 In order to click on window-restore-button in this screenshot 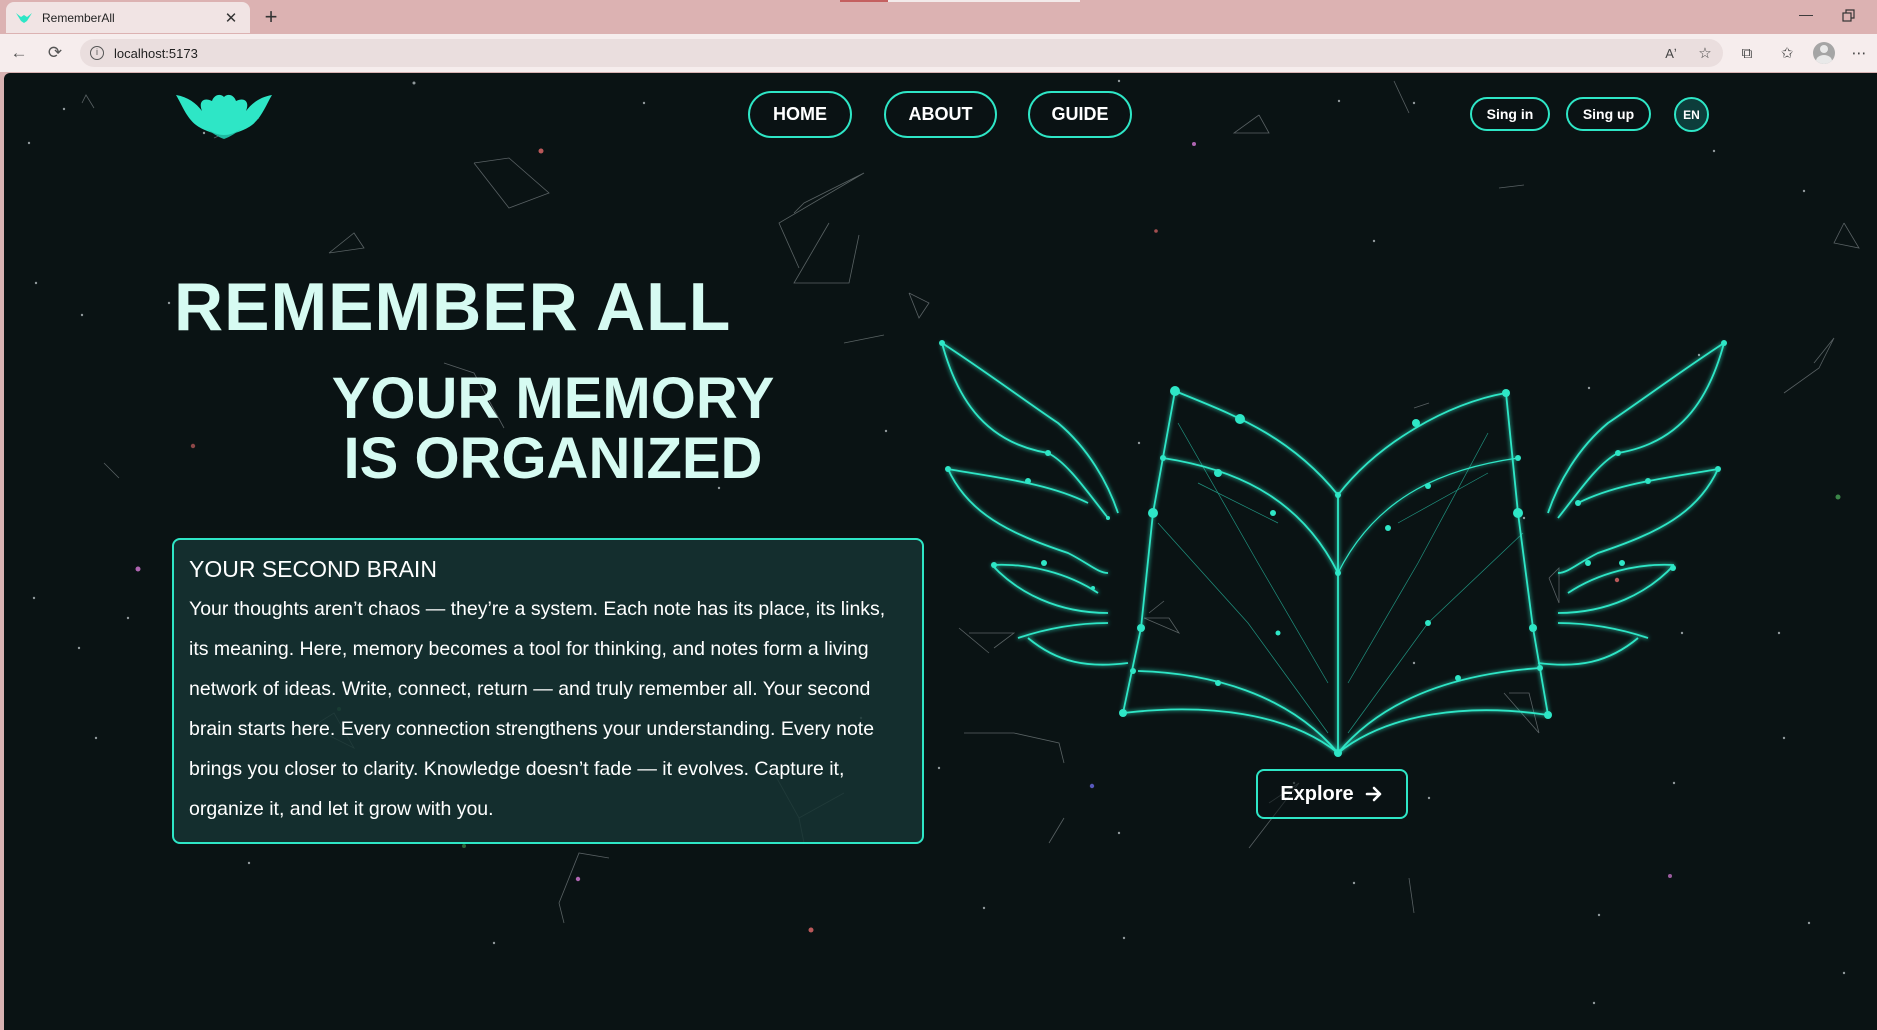, I will do `click(1851, 16)`.